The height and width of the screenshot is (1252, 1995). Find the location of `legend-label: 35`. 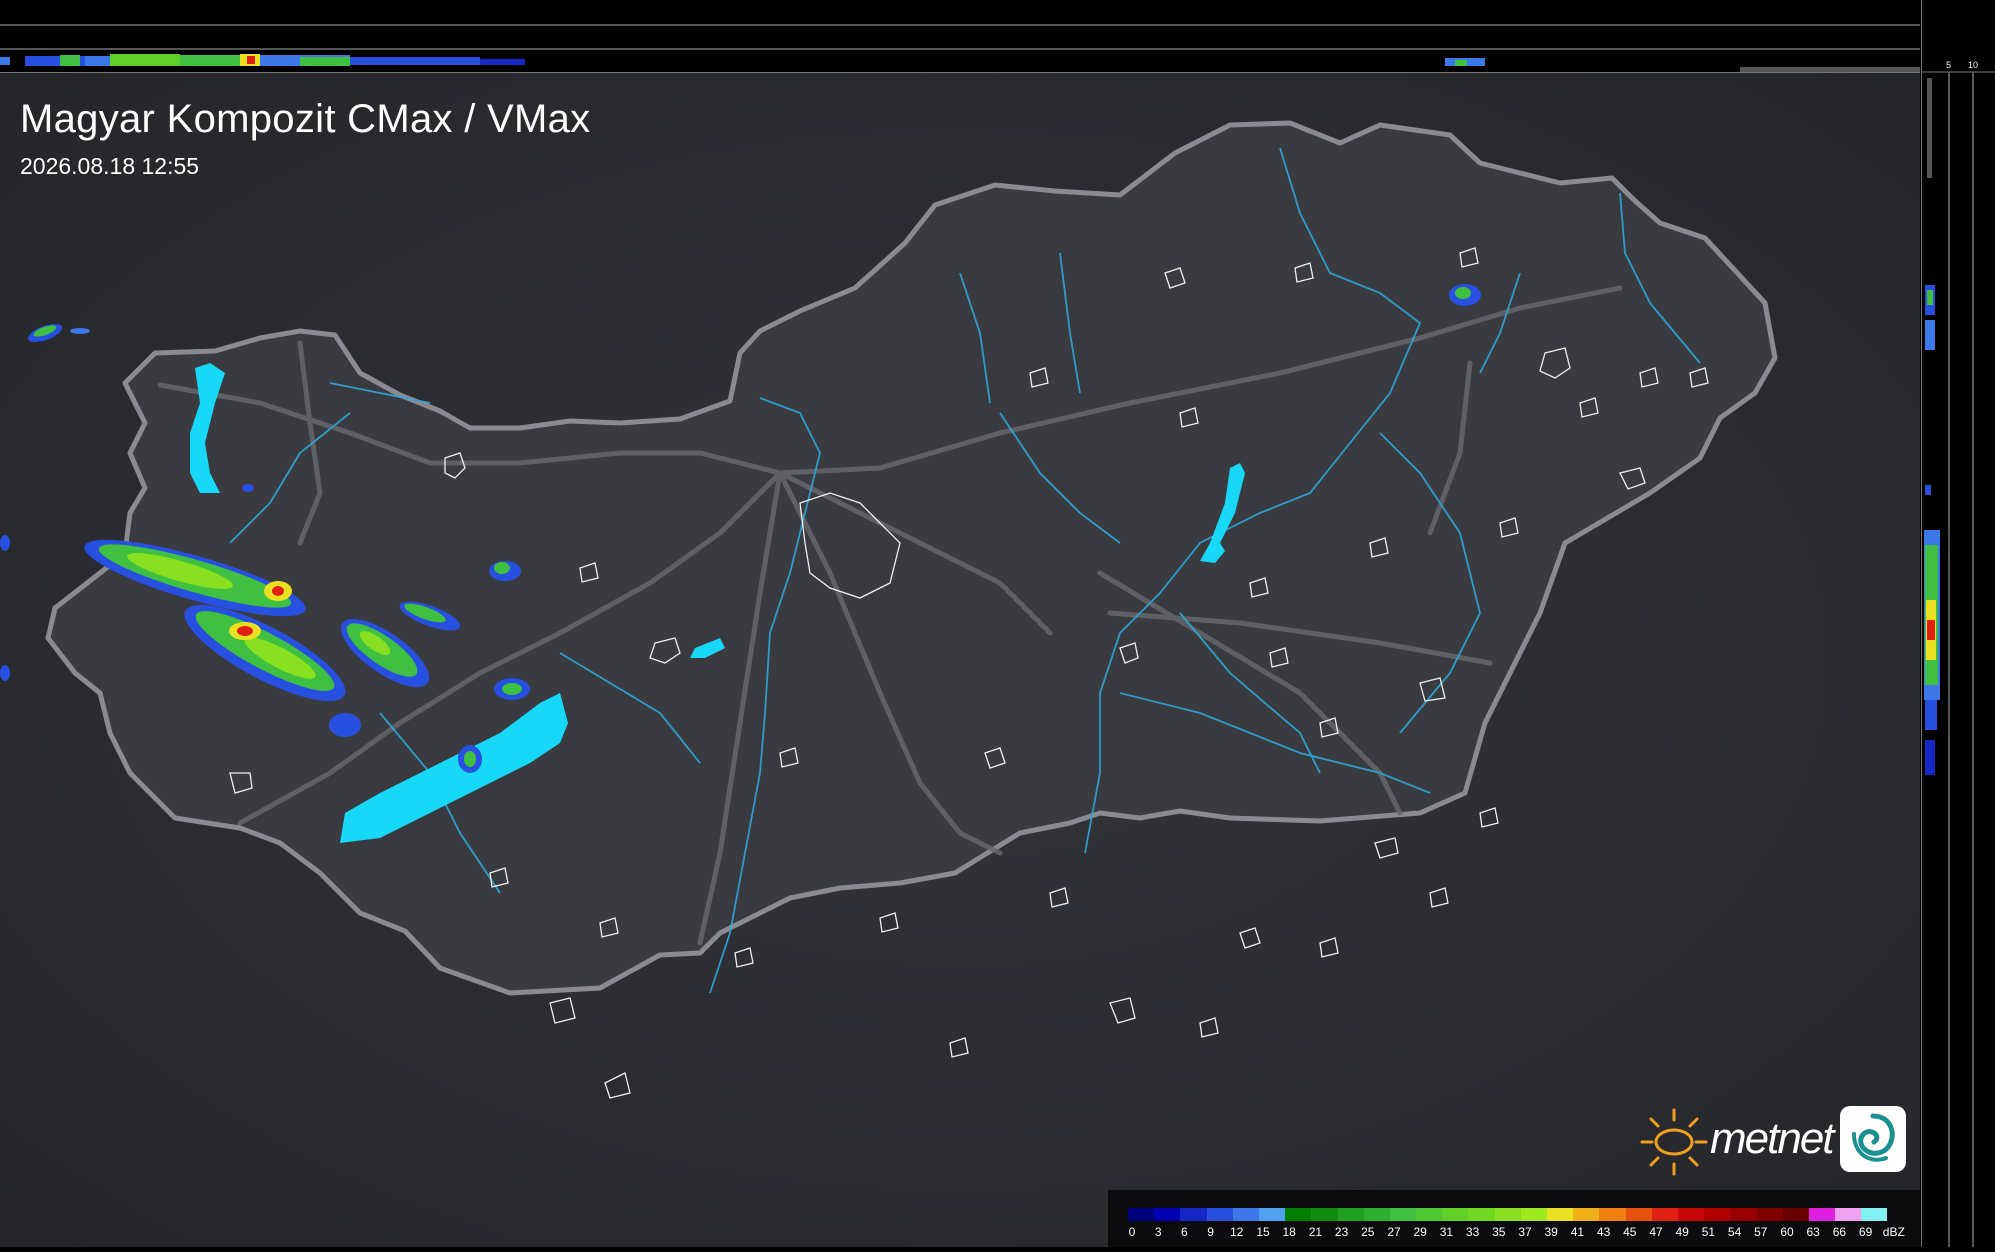

legend-label: 35 is located at coordinates (1499, 1232).